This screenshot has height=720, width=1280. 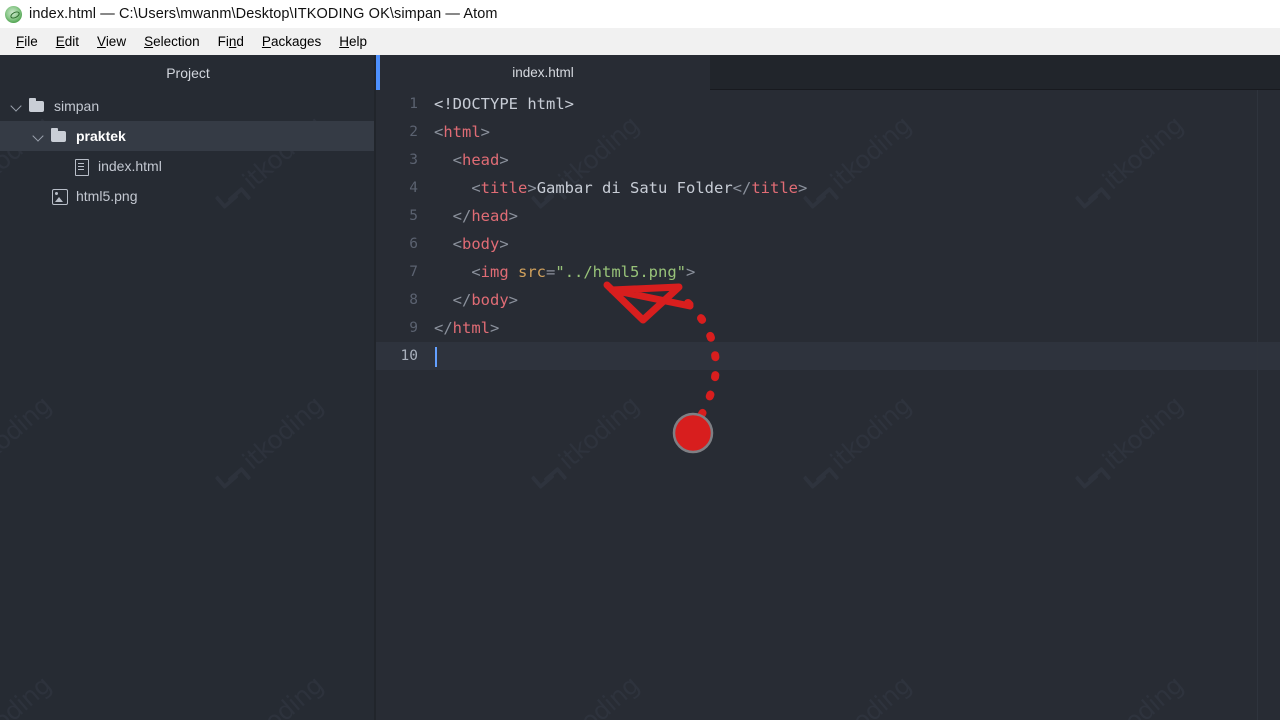 I want to click on code-line-content: </html>, so click(x=466, y=328).